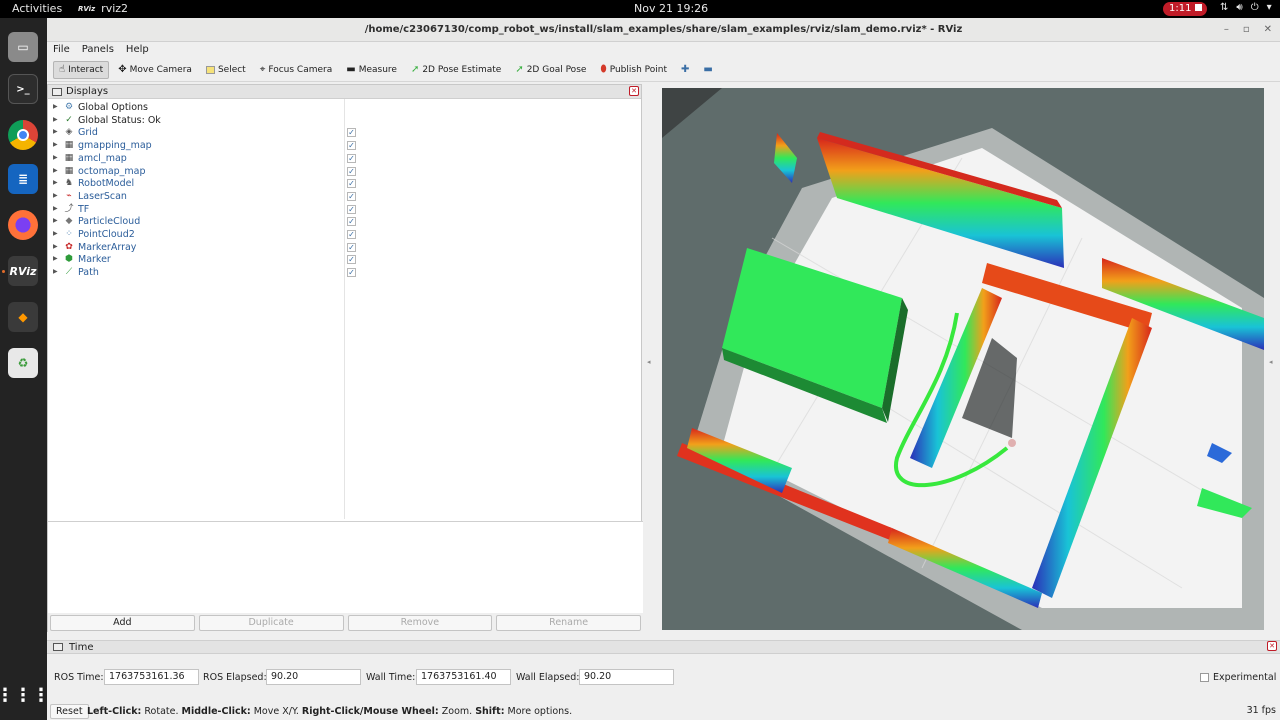 The height and width of the screenshot is (720, 1280). Describe the element at coordinates (345, 133) in the screenshot. I see `display-item: ▶ ◈ Grid ✓` at that location.